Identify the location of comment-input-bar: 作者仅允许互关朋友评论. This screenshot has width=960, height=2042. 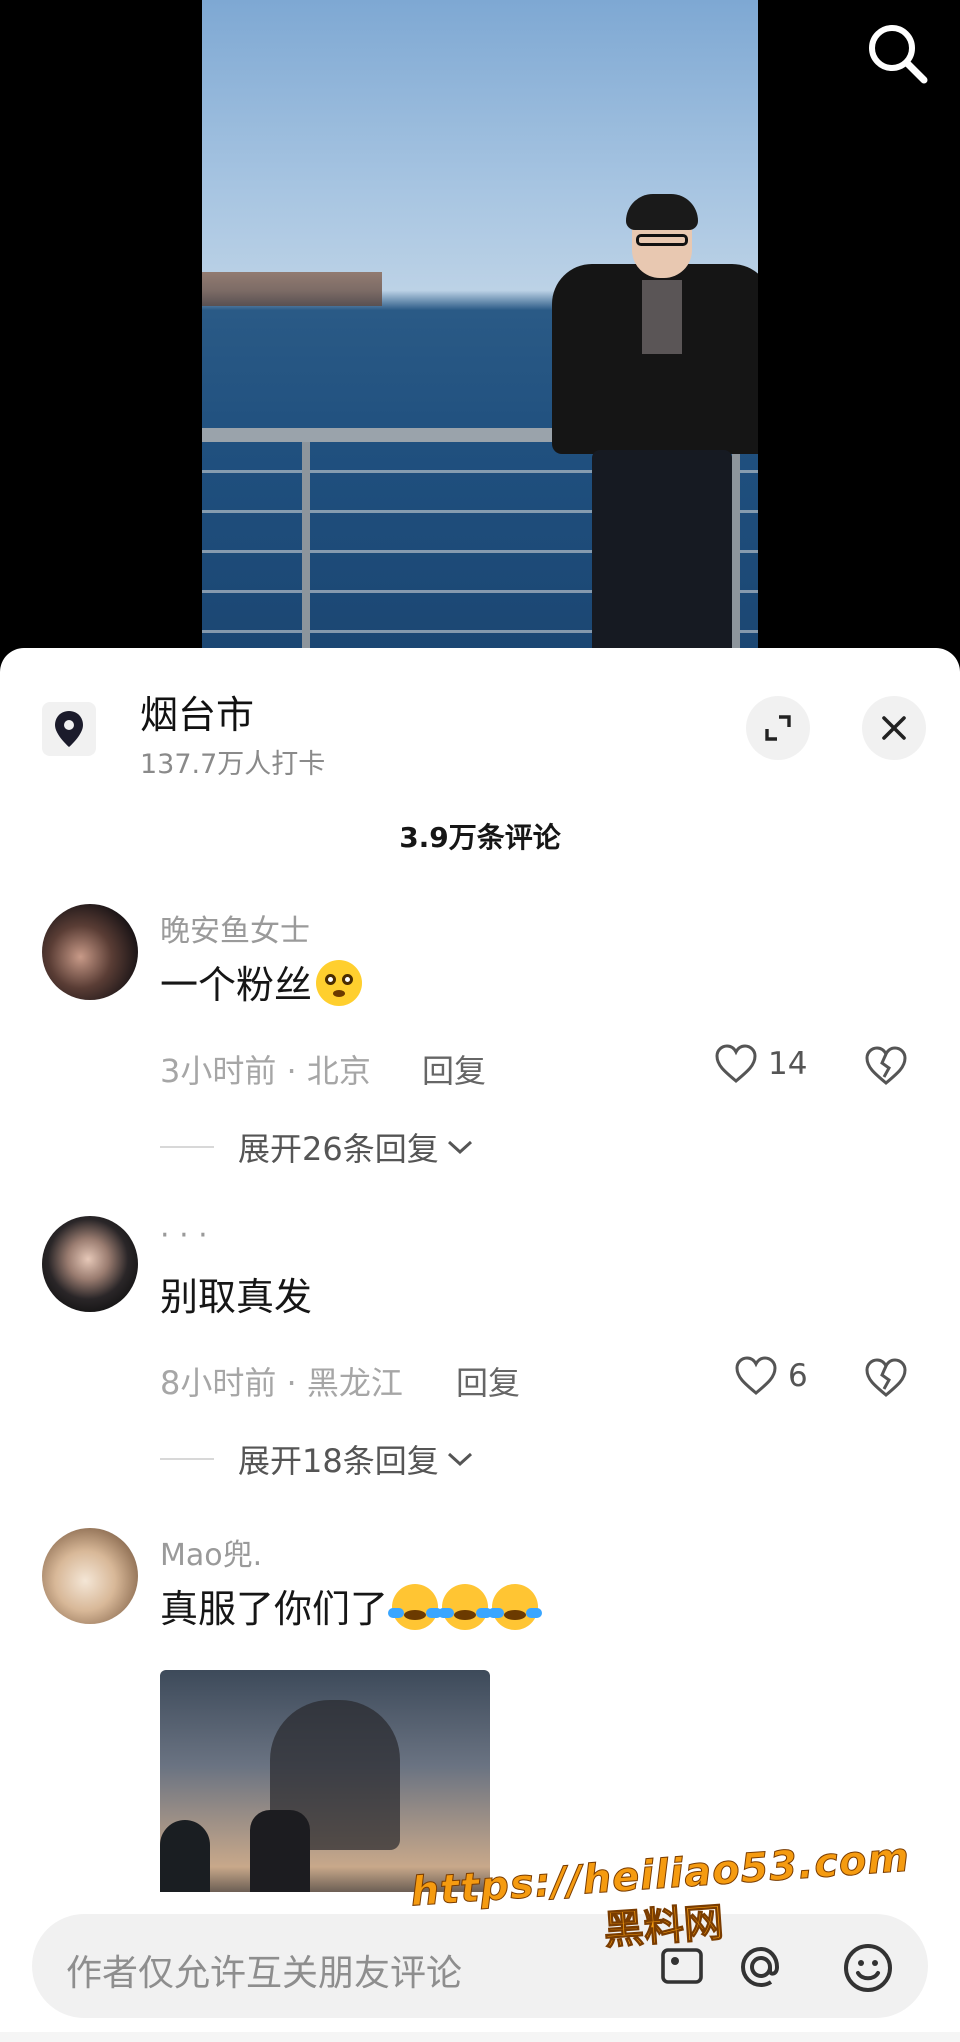
(480, 1967).